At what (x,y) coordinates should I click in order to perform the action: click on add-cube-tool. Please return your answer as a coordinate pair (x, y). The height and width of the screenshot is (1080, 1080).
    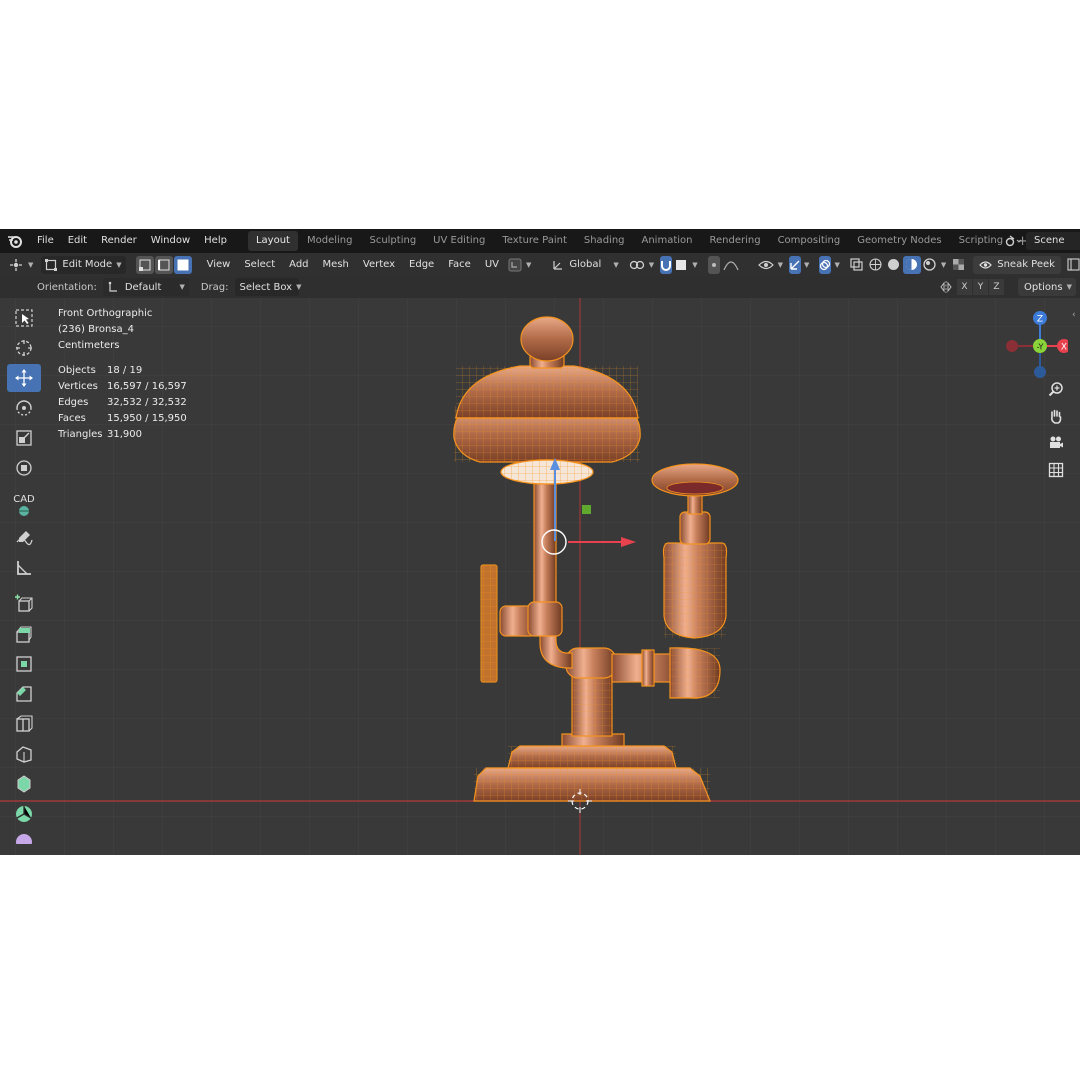
    Looking at the image, I should click on (24, 604).